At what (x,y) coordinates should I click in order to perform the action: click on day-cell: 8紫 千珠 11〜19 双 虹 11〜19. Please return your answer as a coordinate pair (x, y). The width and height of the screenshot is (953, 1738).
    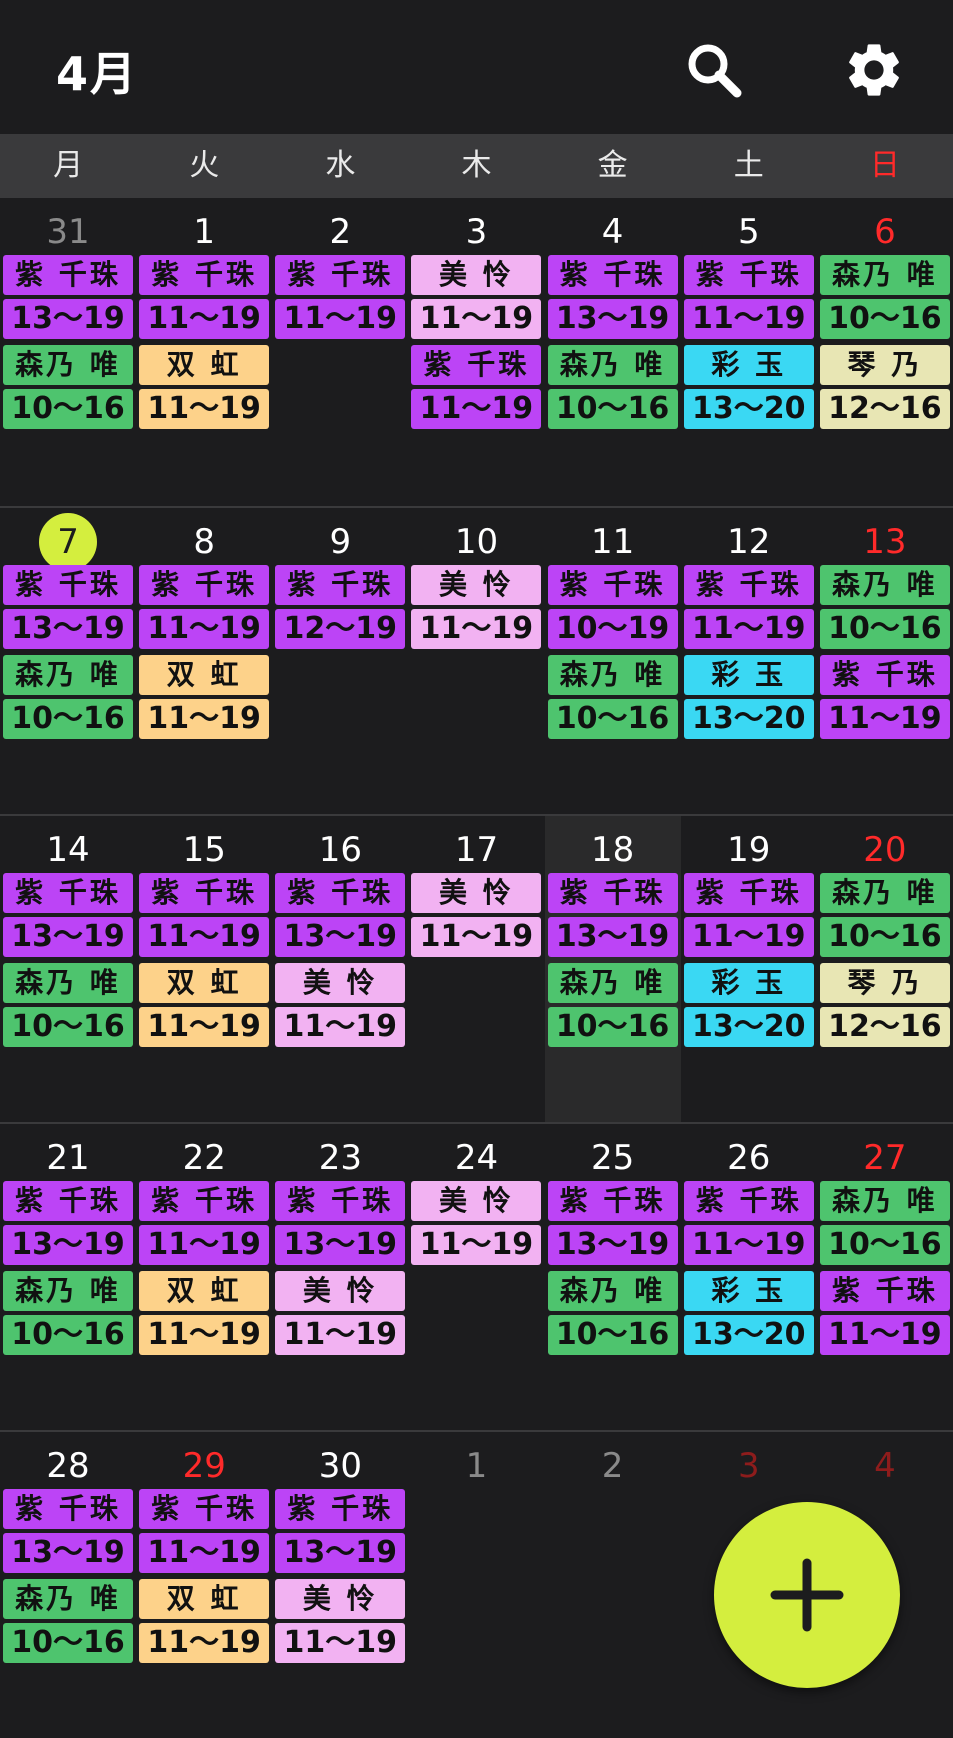
    Looking at the image, I should click on (204, 661).